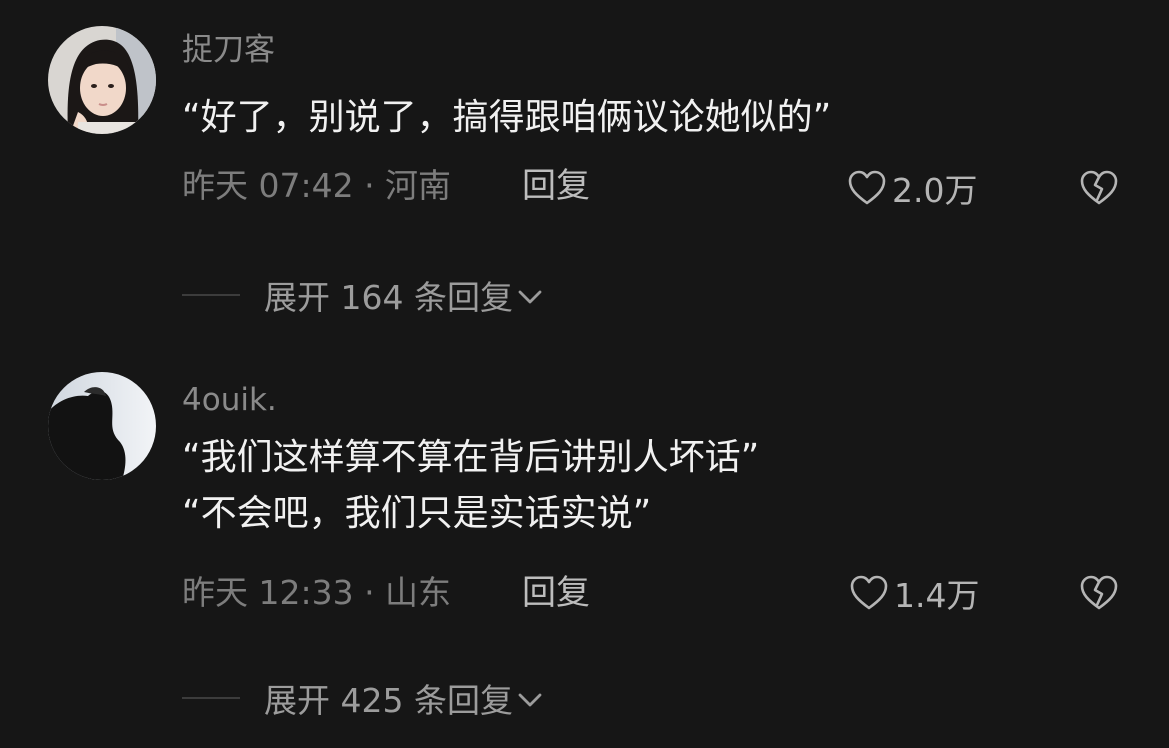  Describe the element at coordinates (937, 595) in the screenshot. I see `like-count: 1.4万` at that location.